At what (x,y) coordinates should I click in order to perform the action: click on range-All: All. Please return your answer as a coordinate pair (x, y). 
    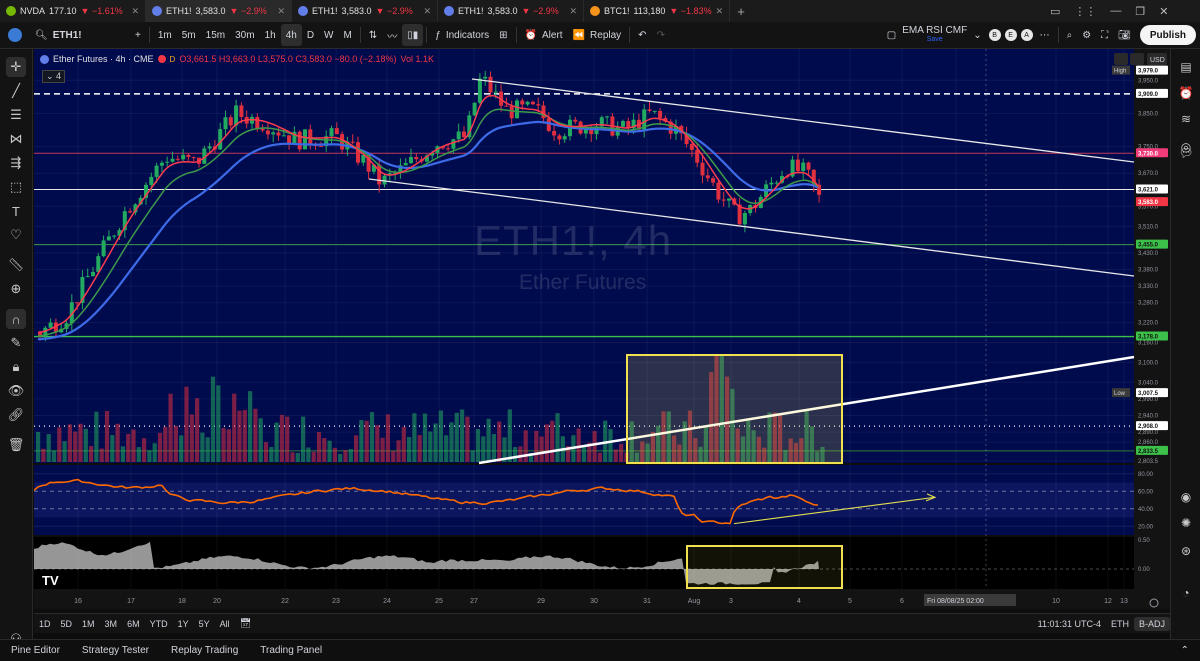
    Looking at the image, I should click on (225, 624).